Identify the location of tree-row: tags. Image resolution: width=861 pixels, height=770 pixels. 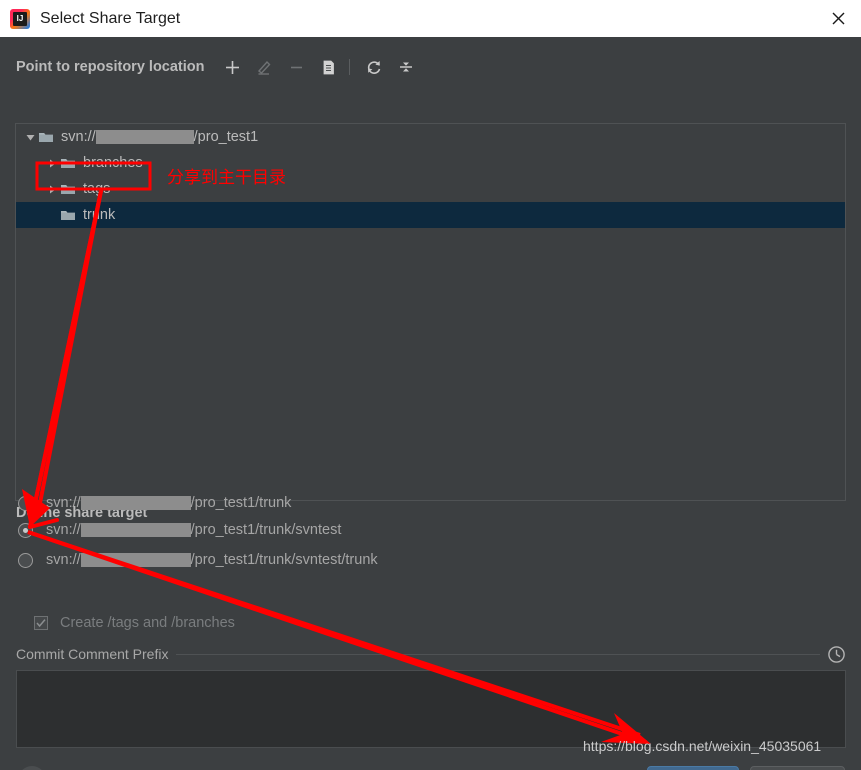
(430, 189).